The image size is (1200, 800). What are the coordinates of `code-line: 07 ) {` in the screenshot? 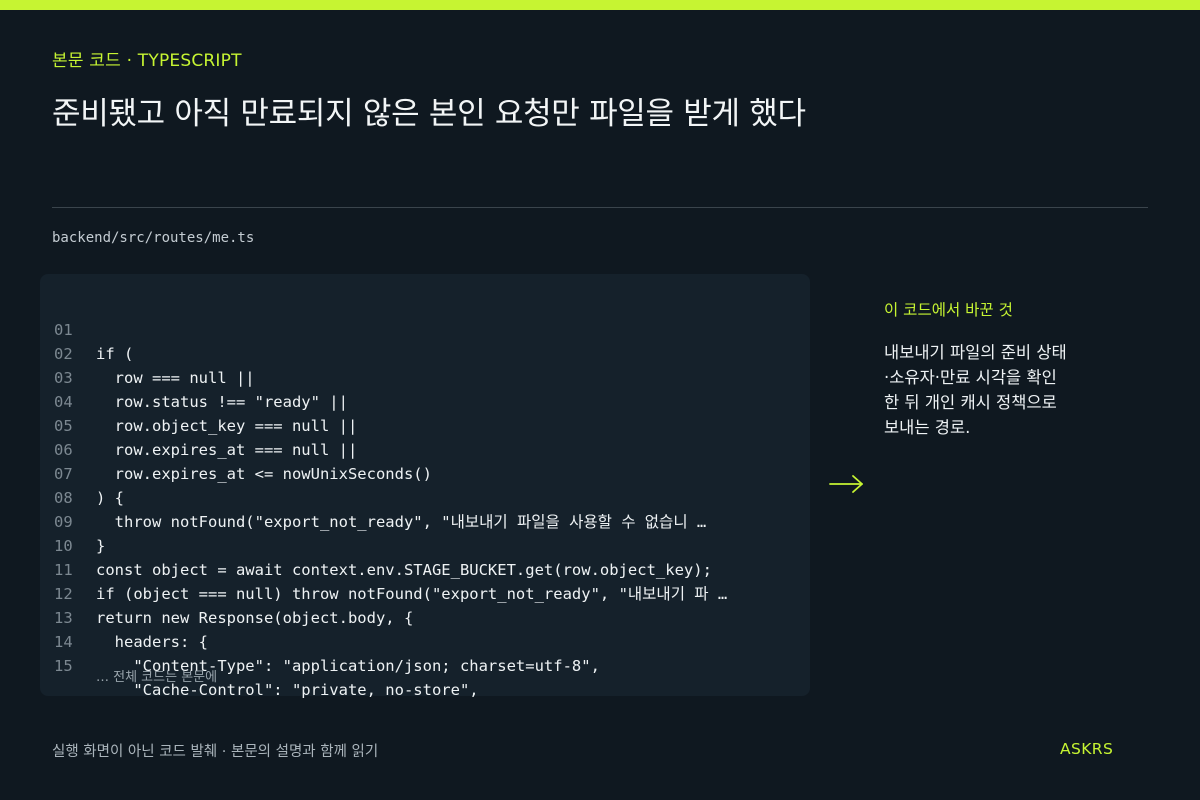 It's located at (425, 472).